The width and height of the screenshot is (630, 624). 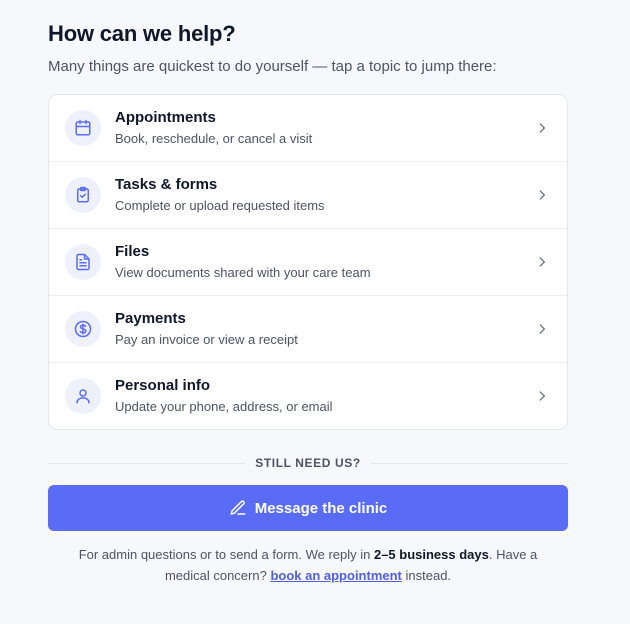 I want to click on user-icon, so click(x=83, y=396).